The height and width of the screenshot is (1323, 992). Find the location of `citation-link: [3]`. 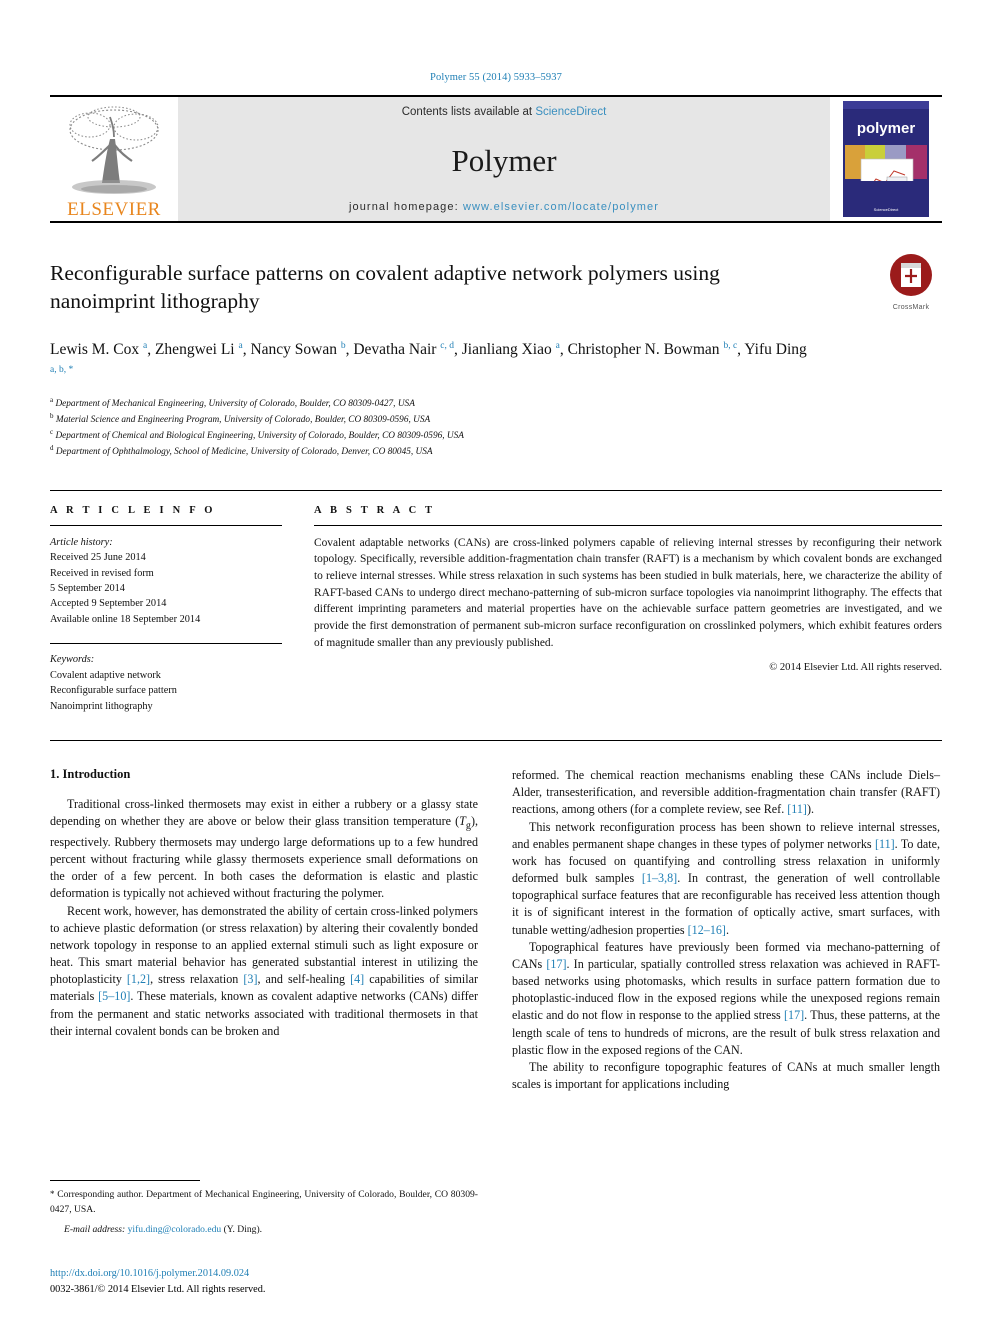

citation-link: [3] is located at coordinates (250, 979).